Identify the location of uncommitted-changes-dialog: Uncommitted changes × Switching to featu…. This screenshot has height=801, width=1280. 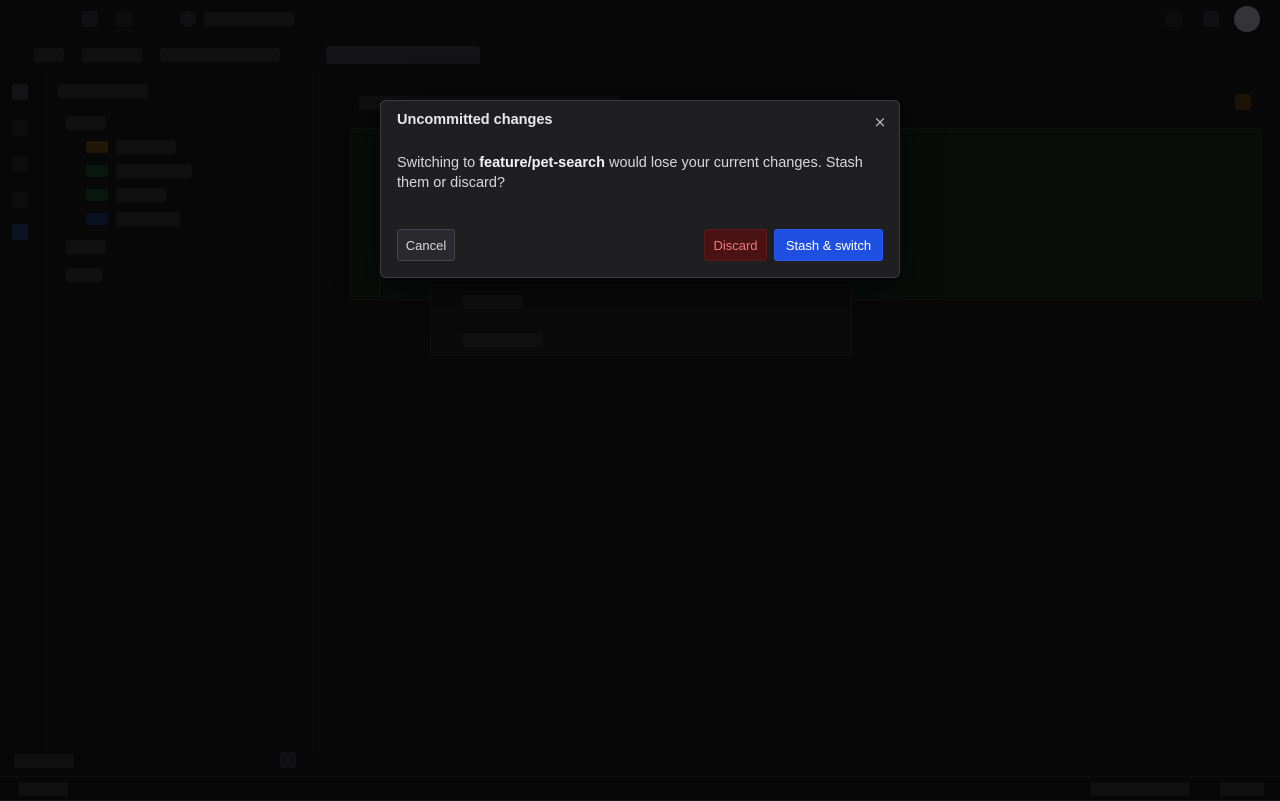
(640, 189).